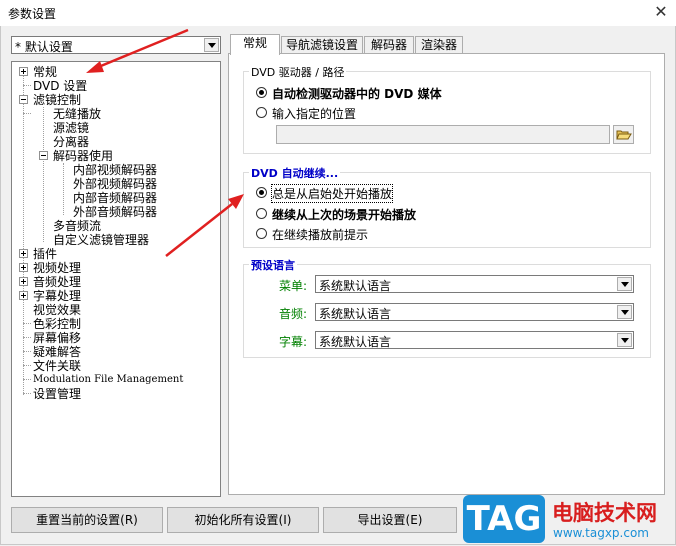 The height and width of the screenshot is (546, 676). Describe the element at coordinates (44, 47) in the screenshot. I see `profile-select-value: * 默认设置` at that location.